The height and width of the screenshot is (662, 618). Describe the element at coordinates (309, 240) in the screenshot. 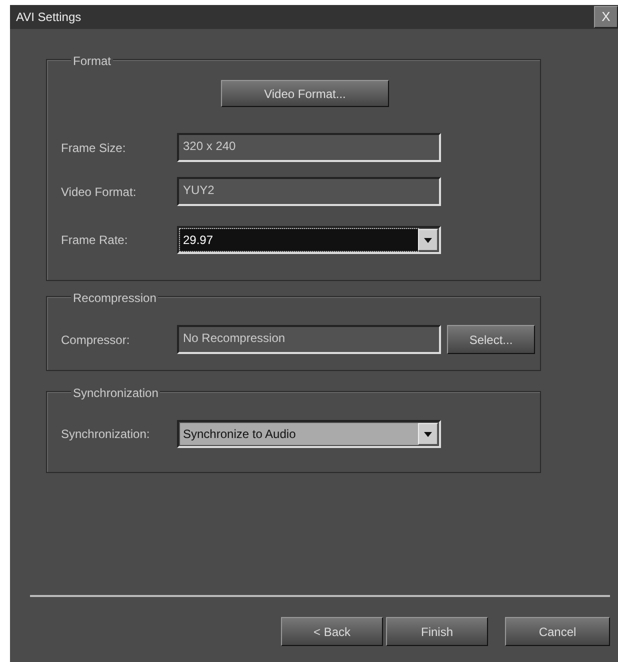

I see `dropdown: 29.97` at that location.